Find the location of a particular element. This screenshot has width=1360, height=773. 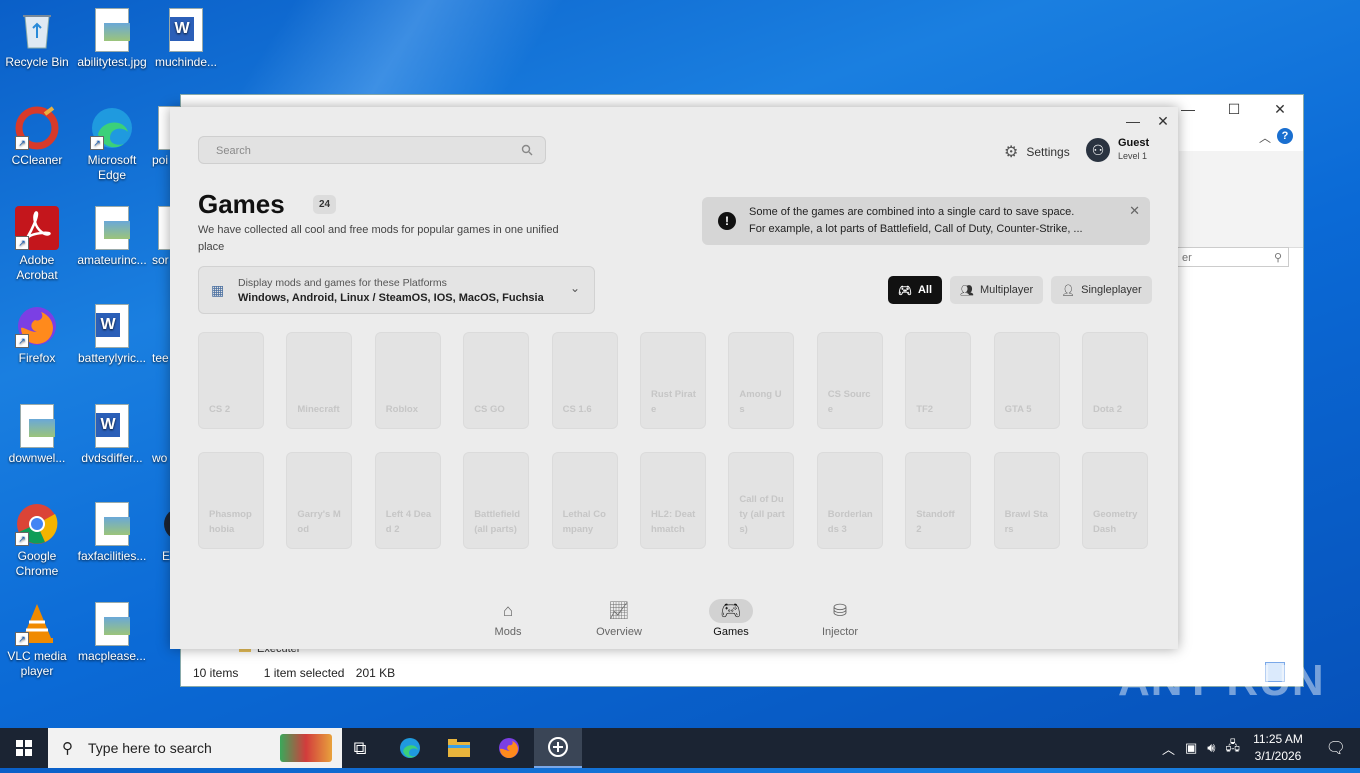

game-card: Rust Pirate is located at coordinates (673, 380).